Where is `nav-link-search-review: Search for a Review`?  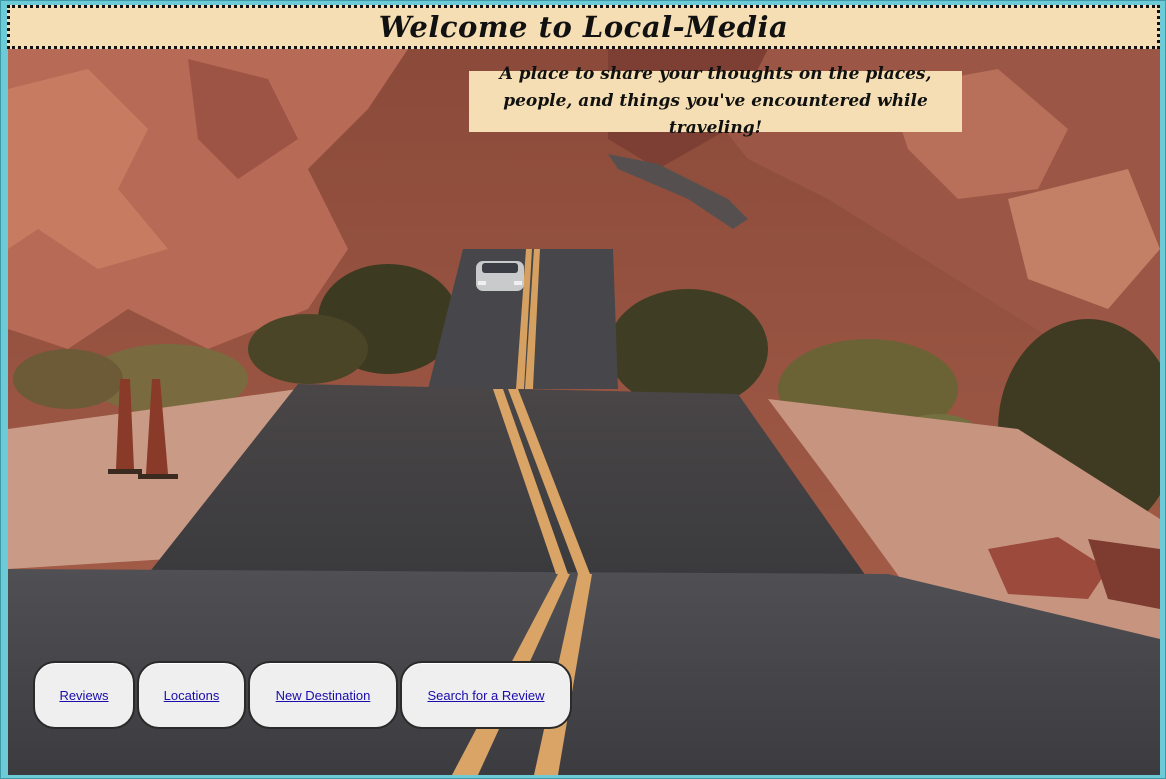
nav-link-search-review: Search for a Review is located at coordinates (485, 695).